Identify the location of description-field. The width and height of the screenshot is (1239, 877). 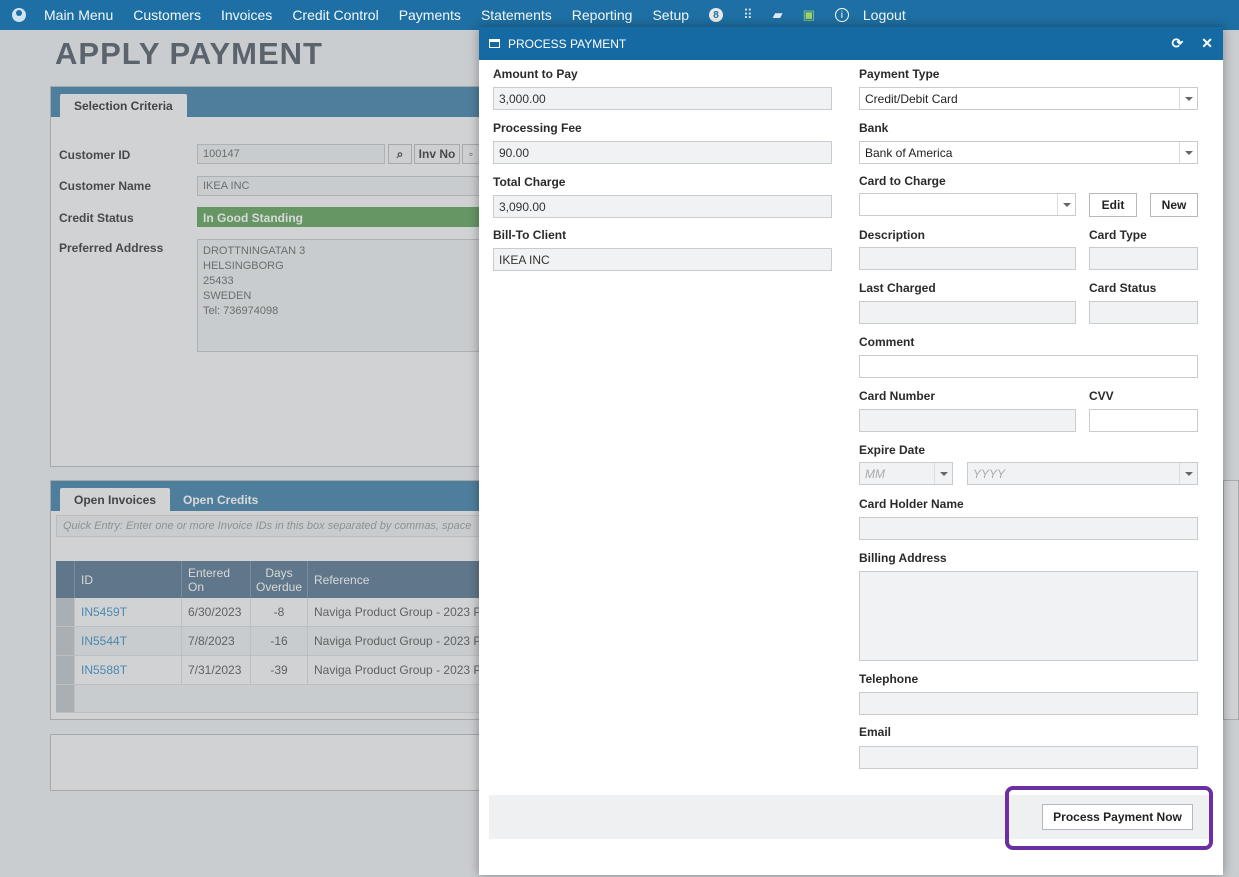
(967, 258).